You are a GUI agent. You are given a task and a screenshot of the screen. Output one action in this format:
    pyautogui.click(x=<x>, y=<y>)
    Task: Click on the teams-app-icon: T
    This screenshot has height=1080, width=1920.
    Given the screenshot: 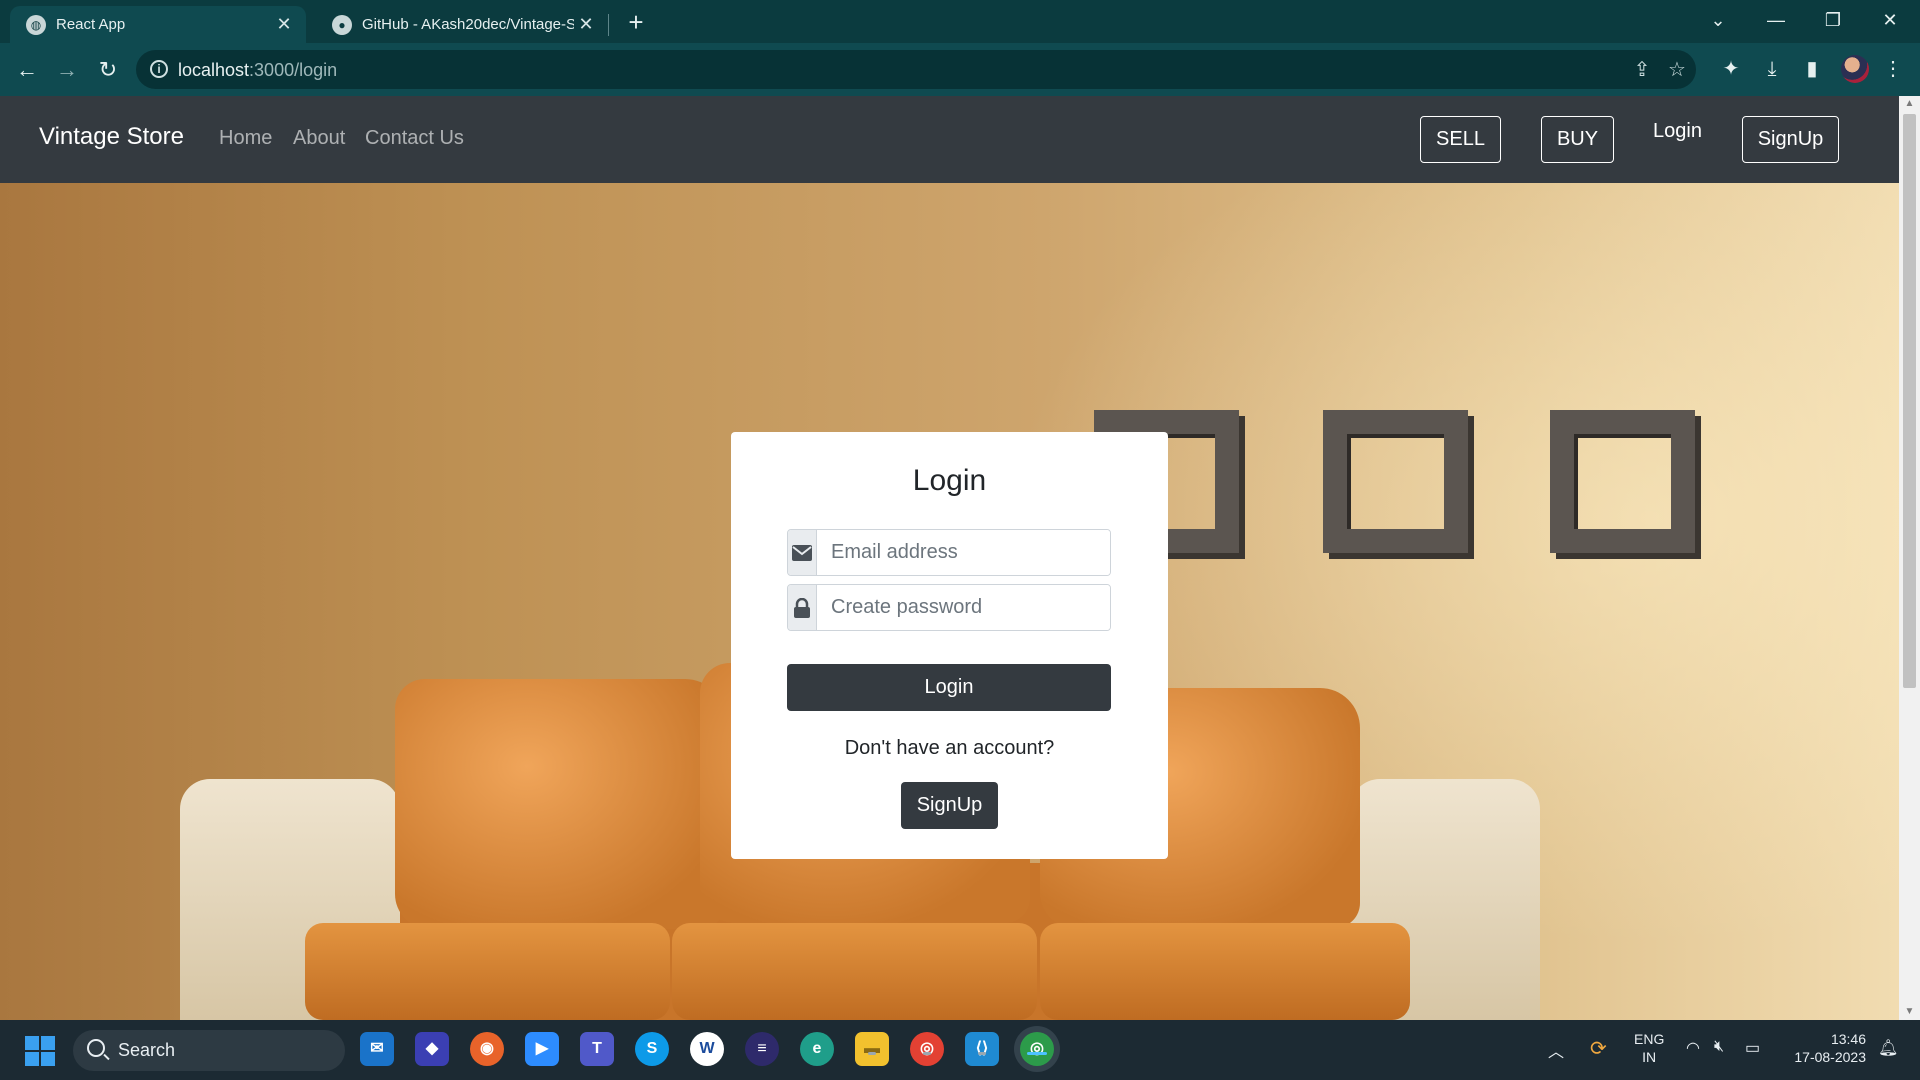 What is the action you would take?
    pyautogui.click(x=597, y=1049)
    